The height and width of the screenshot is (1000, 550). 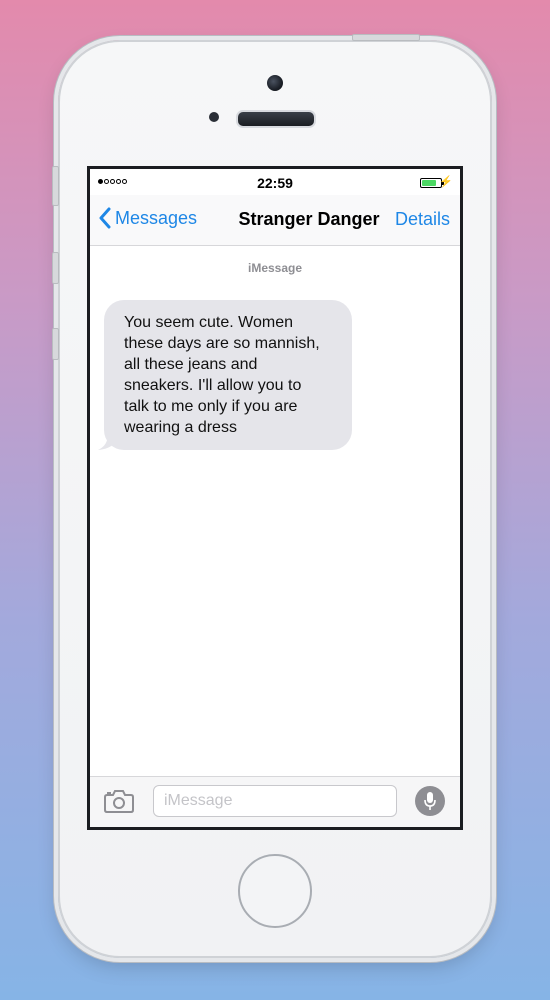 I want to click on proximity-sensor, so click(x=214, y=117).